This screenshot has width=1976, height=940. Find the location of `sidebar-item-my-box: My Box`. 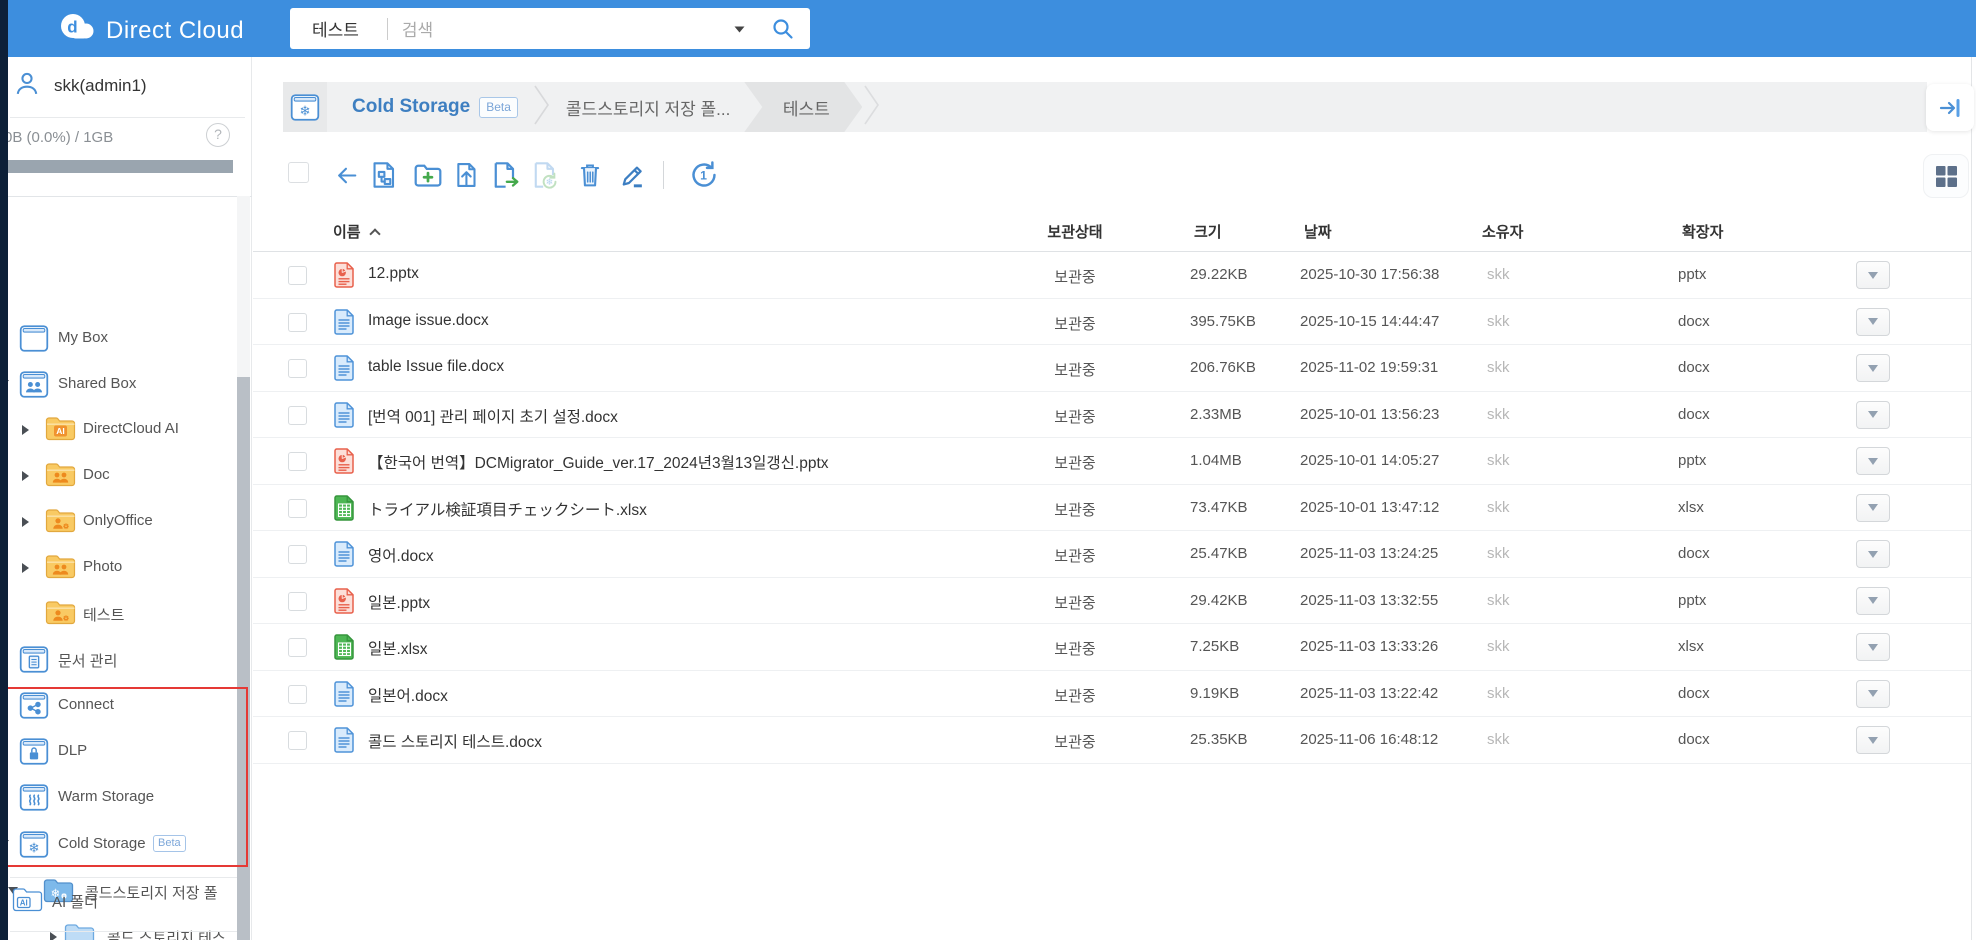

sidebar-item-my-box: My Box is located at coordinates (118, 339).